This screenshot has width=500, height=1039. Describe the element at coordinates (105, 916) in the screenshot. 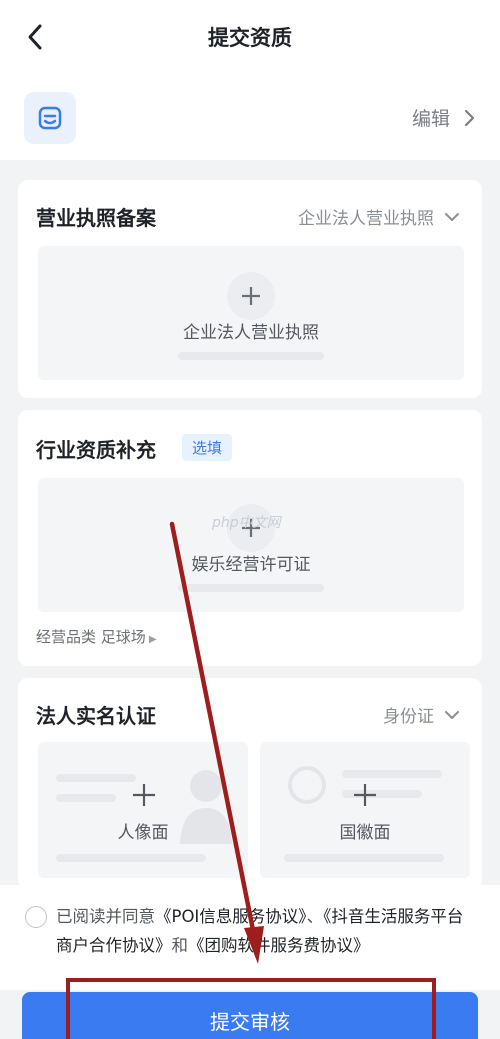

I see `agreement-prefix: 已阅读并同意` at that location.